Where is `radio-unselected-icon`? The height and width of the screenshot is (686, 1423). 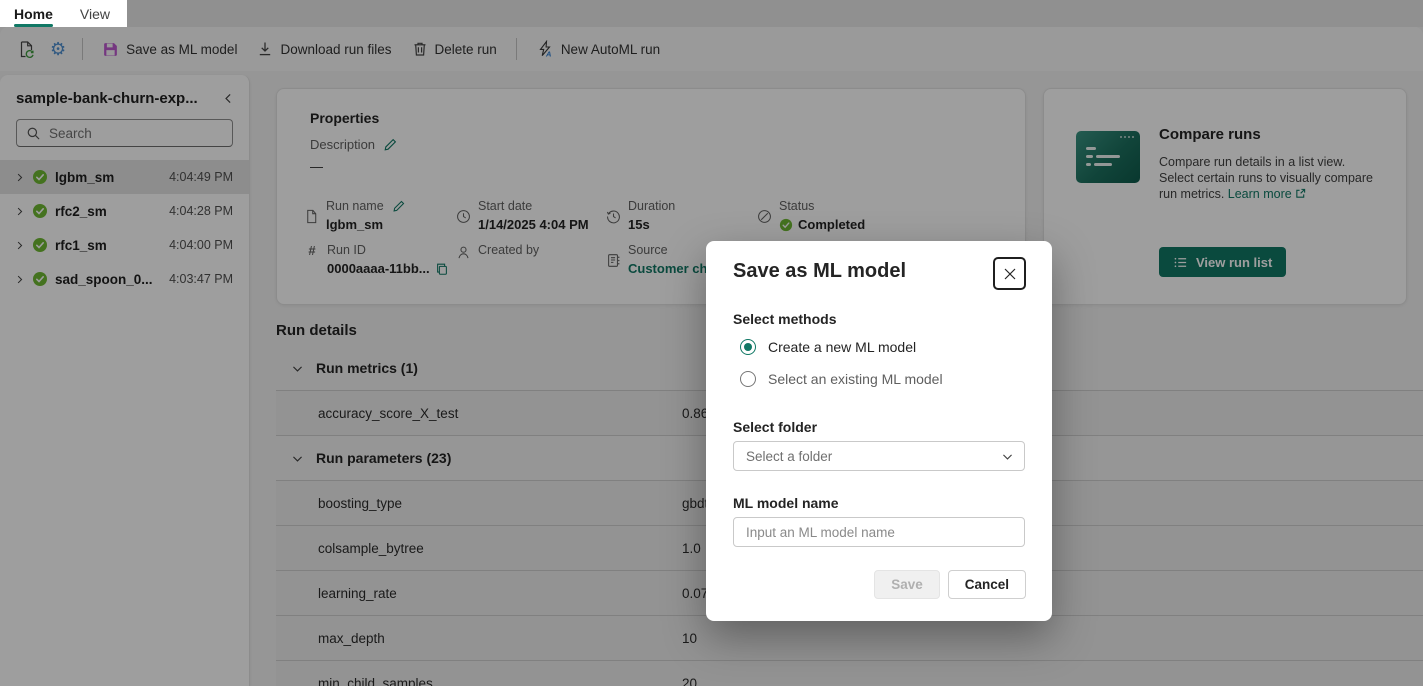
radio-unselected-icon is located at coordinates (748, 379).